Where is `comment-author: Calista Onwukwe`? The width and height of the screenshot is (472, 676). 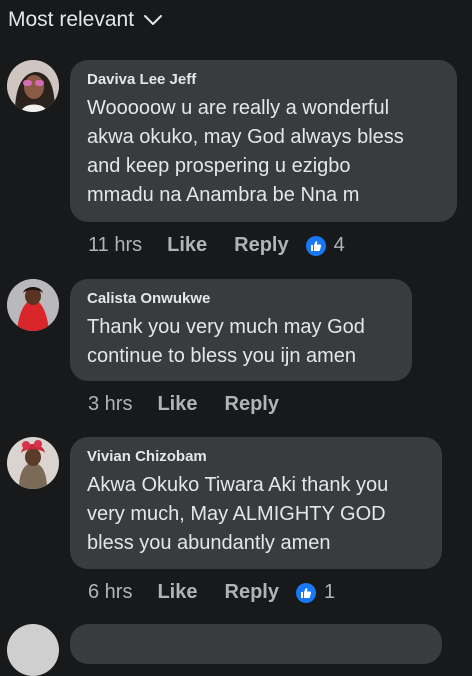 comment-author: Calista Onwukwe is located at coordinates (241, 299).